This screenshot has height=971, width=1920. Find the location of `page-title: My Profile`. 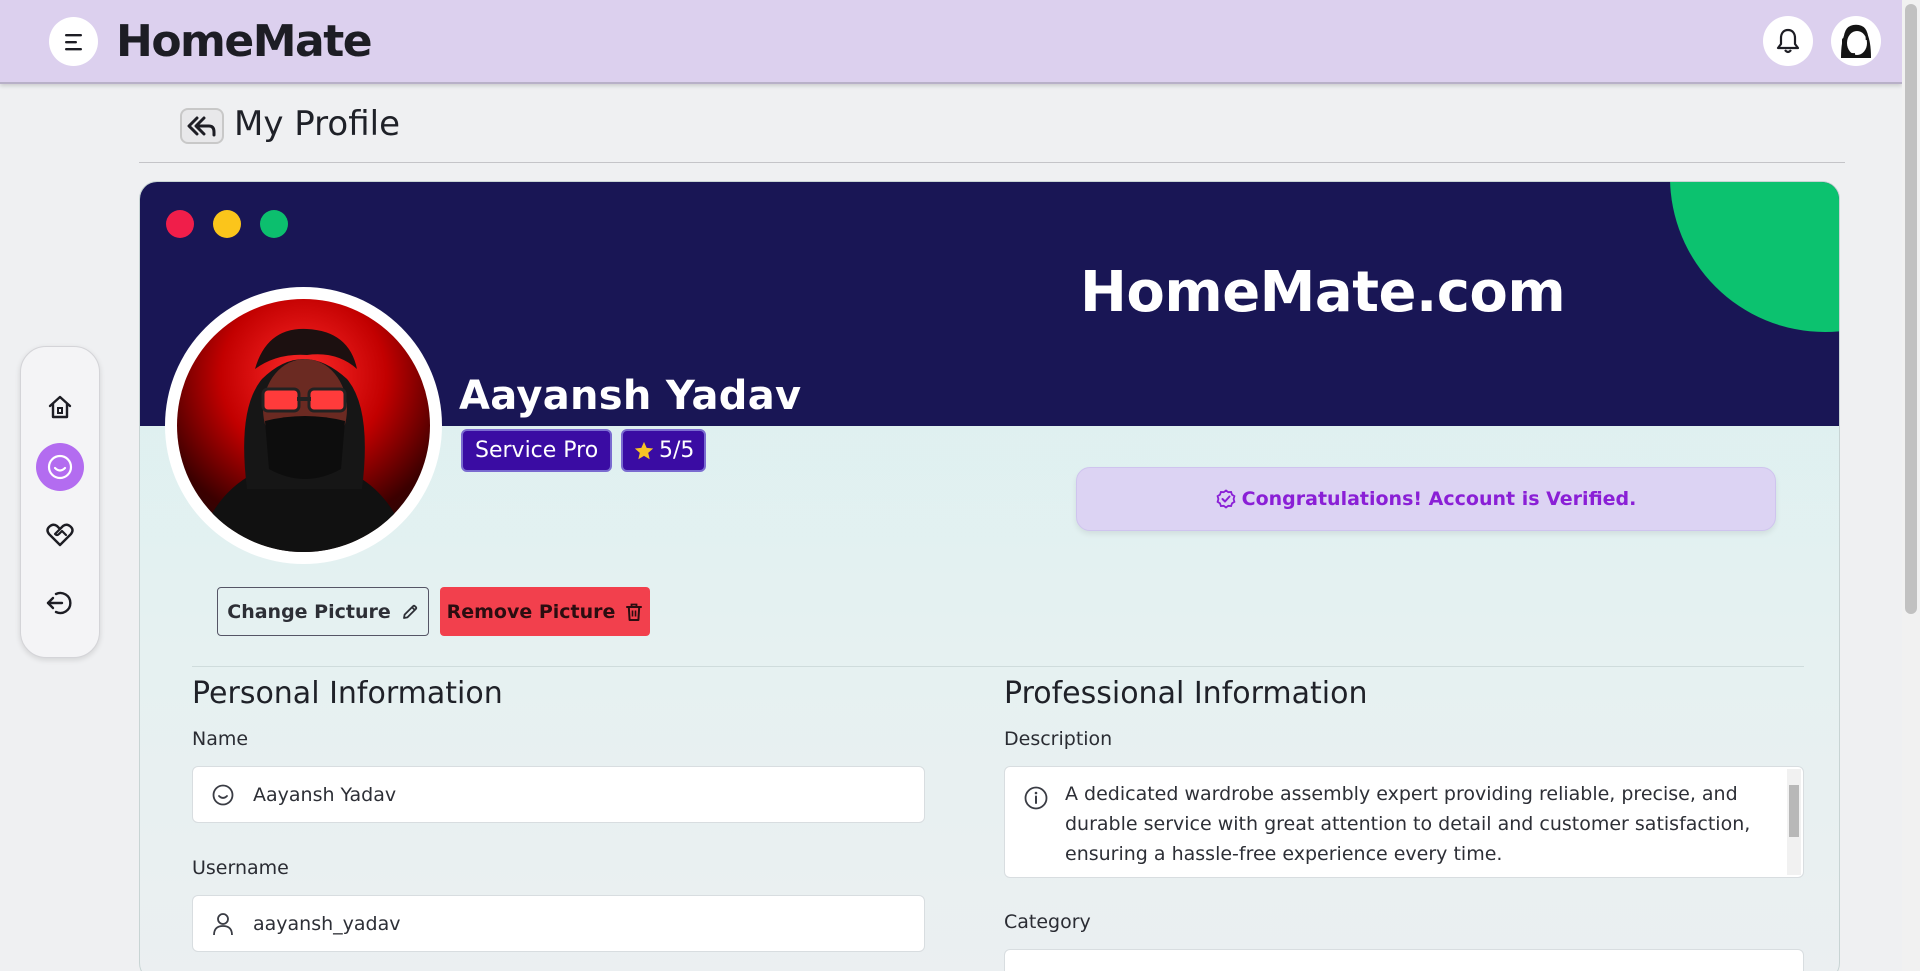

page-title: My Profile is located at coordinates (317, 124).